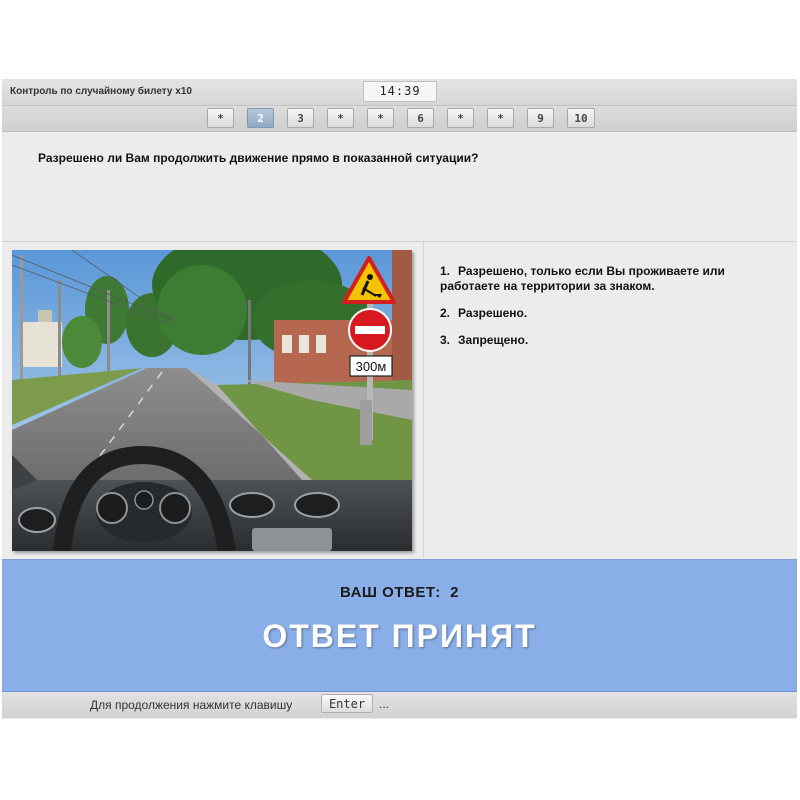  What do you see at coordinates (380, 118) in the screenshot?
I see `question-tab-5: *` at bounding box center [380, 118].